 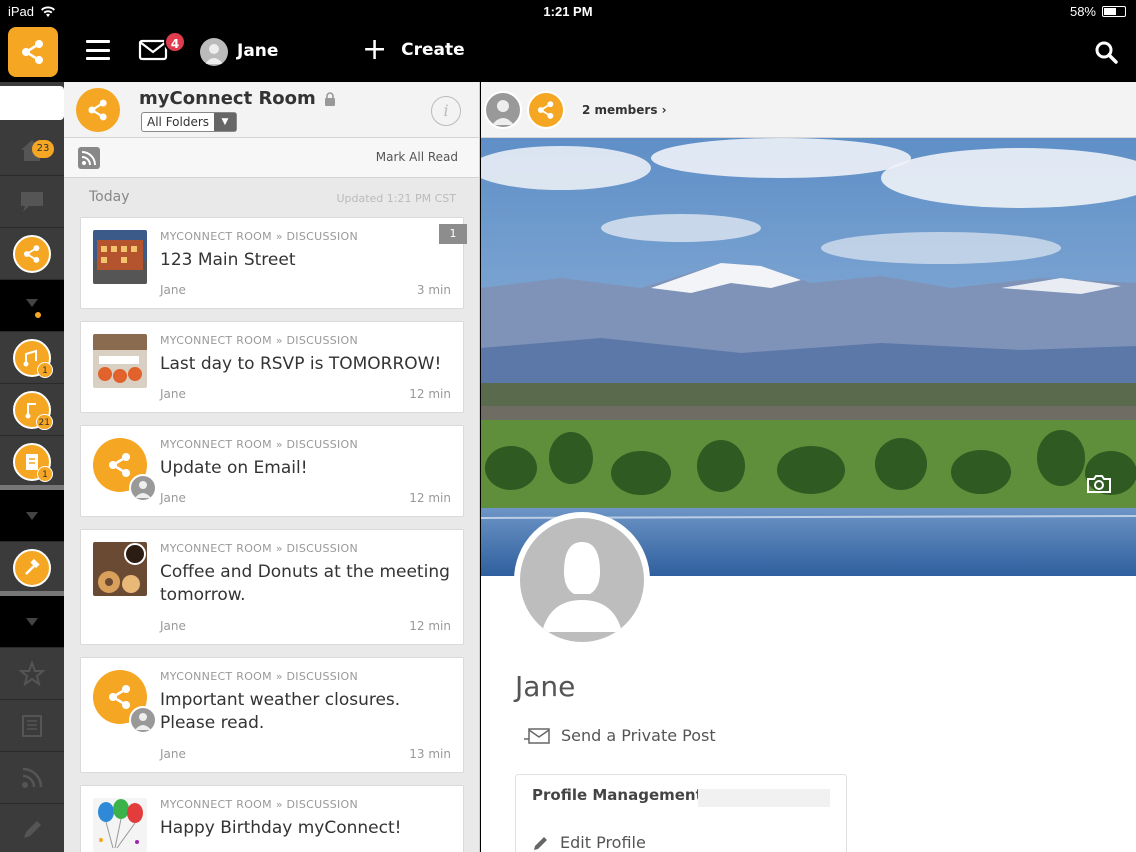 I want to click on battery-percent: 58%, so click(x=1082, y=11).